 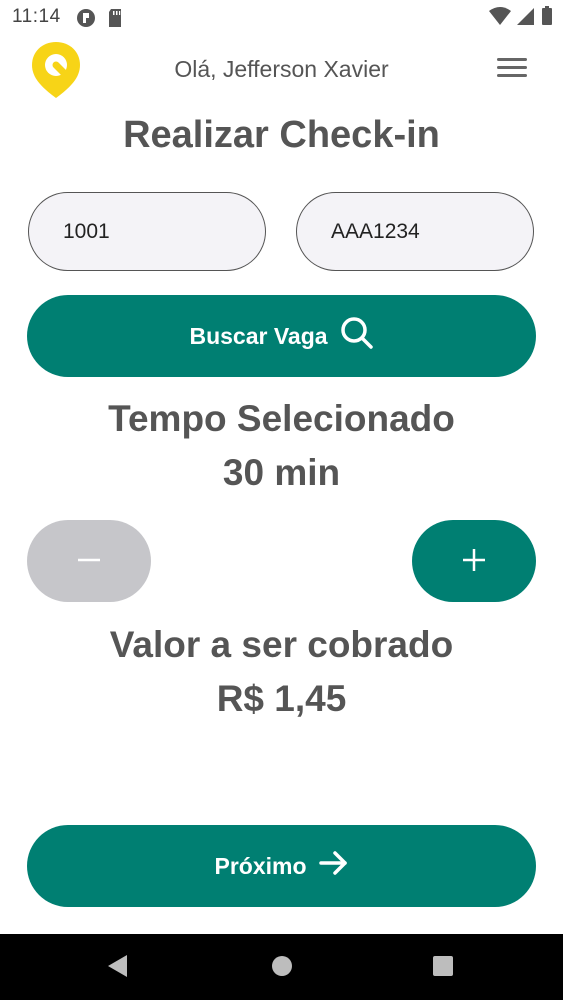 I want to click on status-icons, so click(x=521, y=16).